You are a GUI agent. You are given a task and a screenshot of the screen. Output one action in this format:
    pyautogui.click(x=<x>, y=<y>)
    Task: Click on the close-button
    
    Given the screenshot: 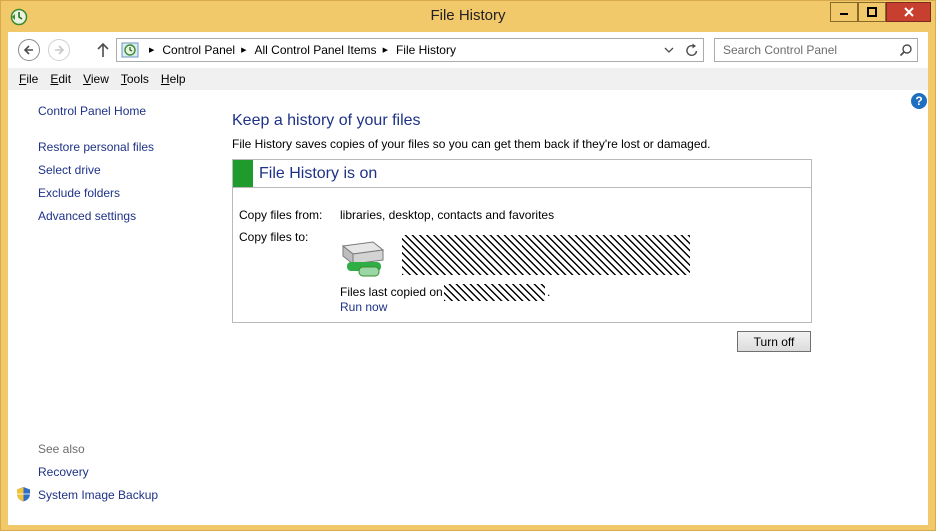 What is the action you would take?
    pyautogui.click(x=908, y=12)
    